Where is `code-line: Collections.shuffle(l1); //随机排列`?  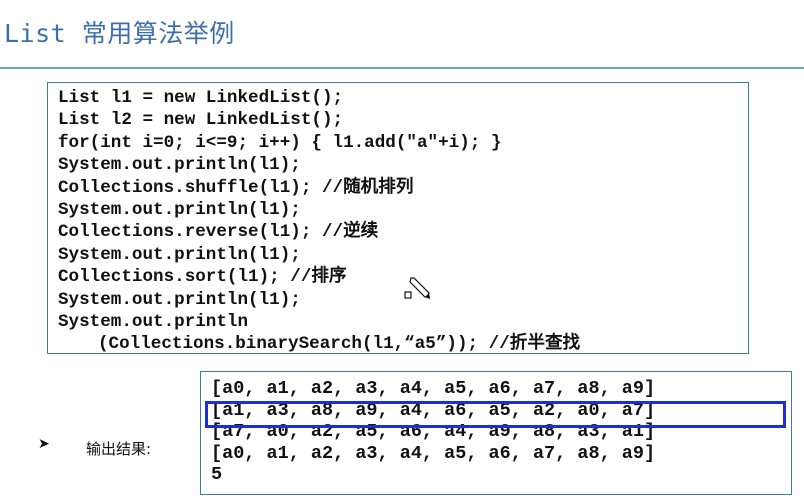 code-line: Collections.shuffle(l1); //随机排列 is located at coordinates (236, 187).